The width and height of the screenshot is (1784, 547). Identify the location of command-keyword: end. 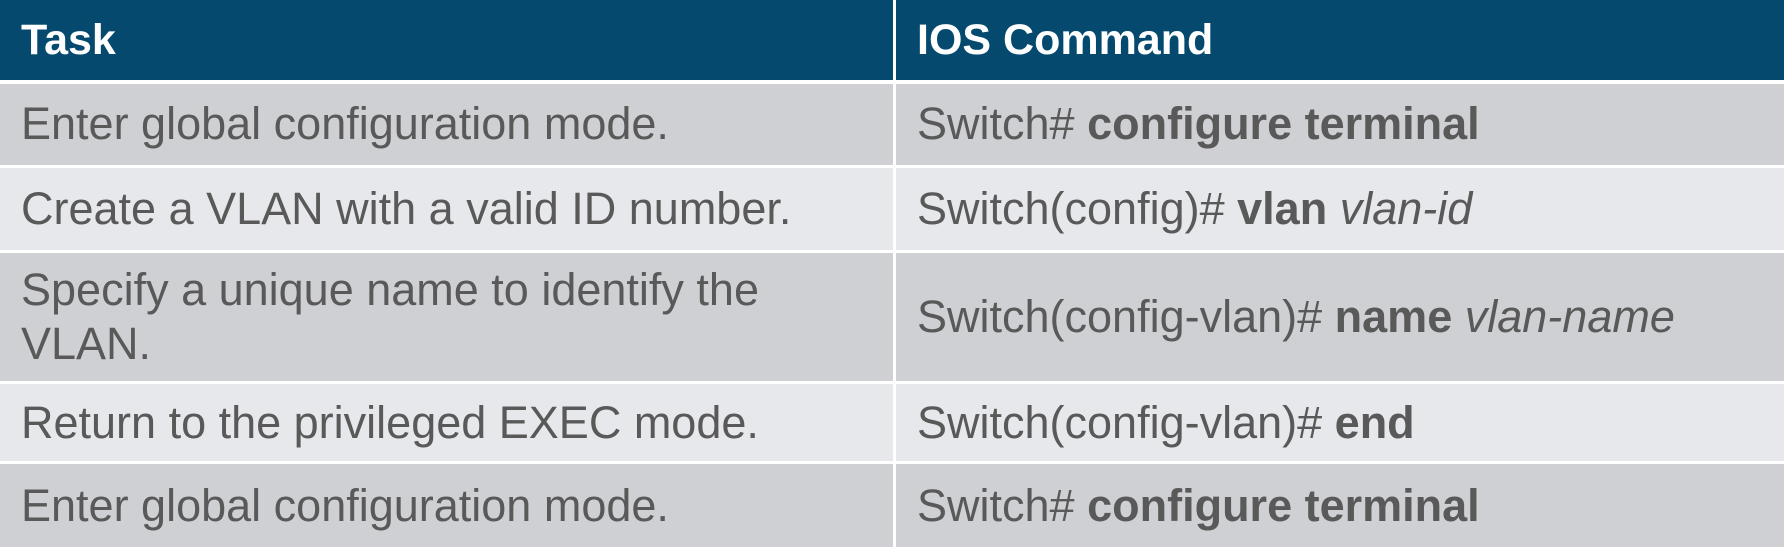
(1374, 422).